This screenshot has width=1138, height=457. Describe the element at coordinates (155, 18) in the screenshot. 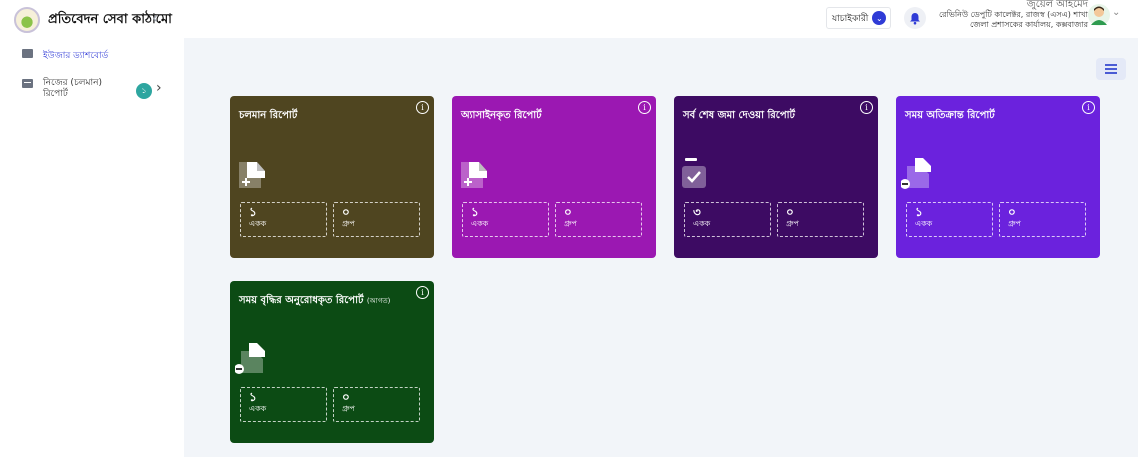

I see `chevron-left-icon: ‹` at that location.